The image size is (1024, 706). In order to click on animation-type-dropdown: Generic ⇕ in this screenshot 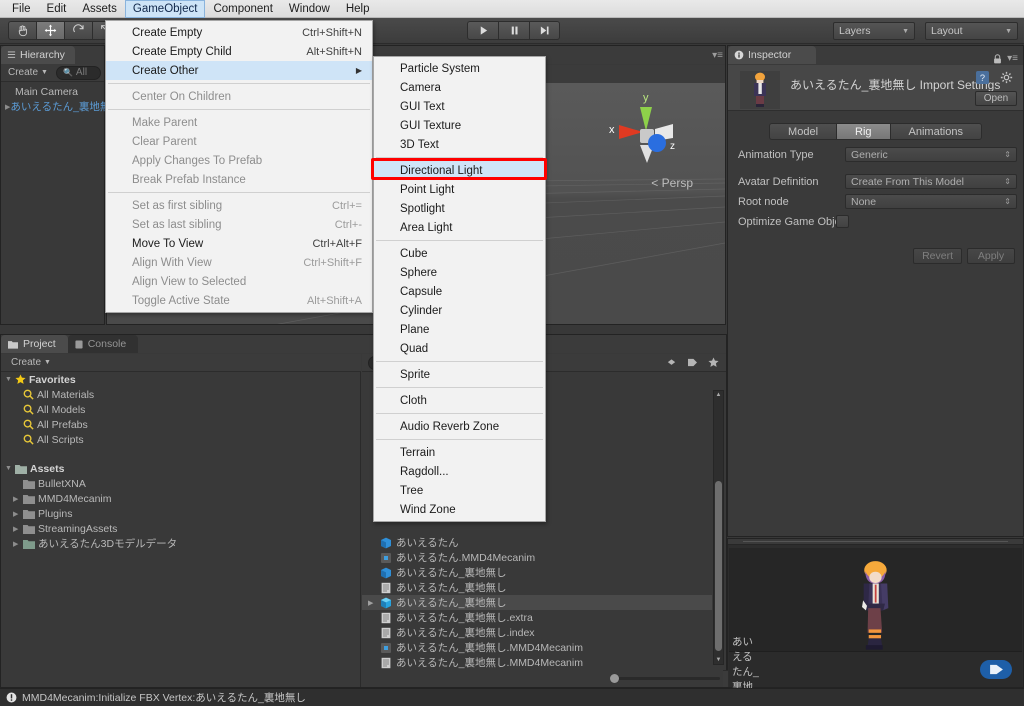, I will do `click(931, 154)`.